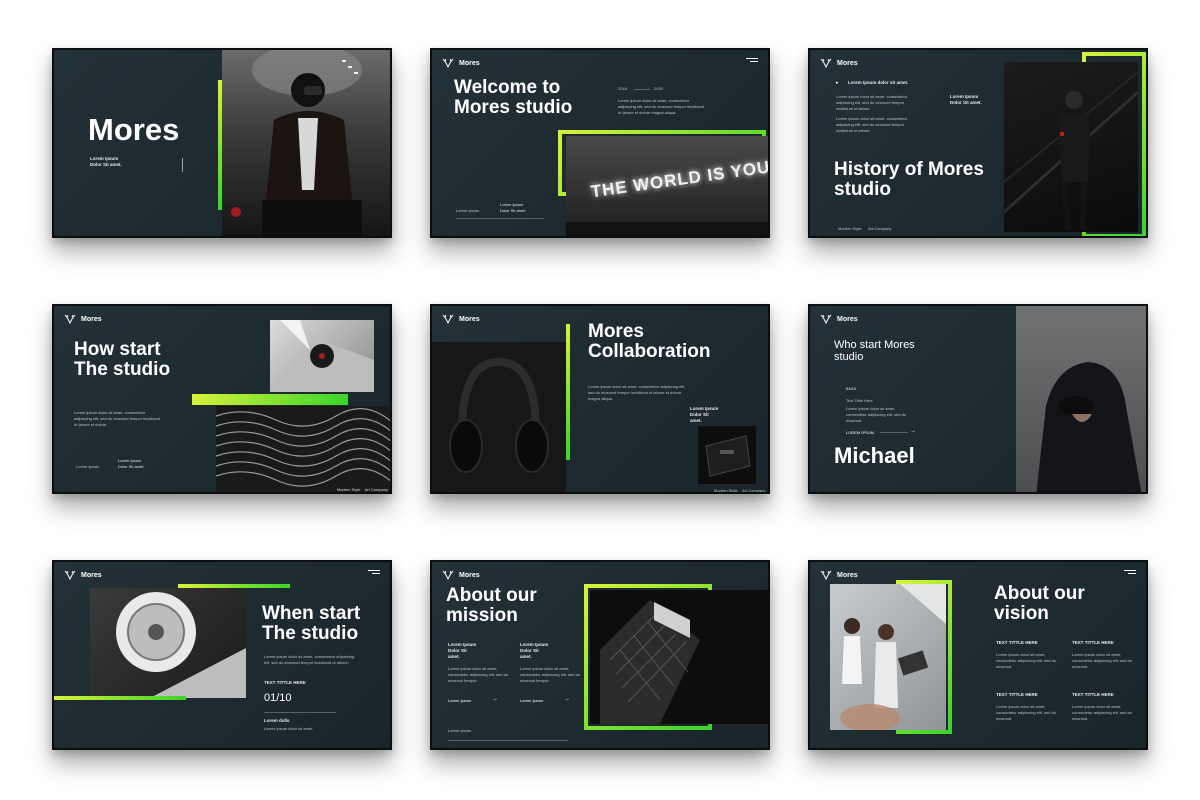 The width and height of the screenshot is (1200, 800). Describe the element at coordinates (462, 651) in the screenshot. I see `mission-col-a: Lorem Ipsum Dolor Sit amet.` at that location.